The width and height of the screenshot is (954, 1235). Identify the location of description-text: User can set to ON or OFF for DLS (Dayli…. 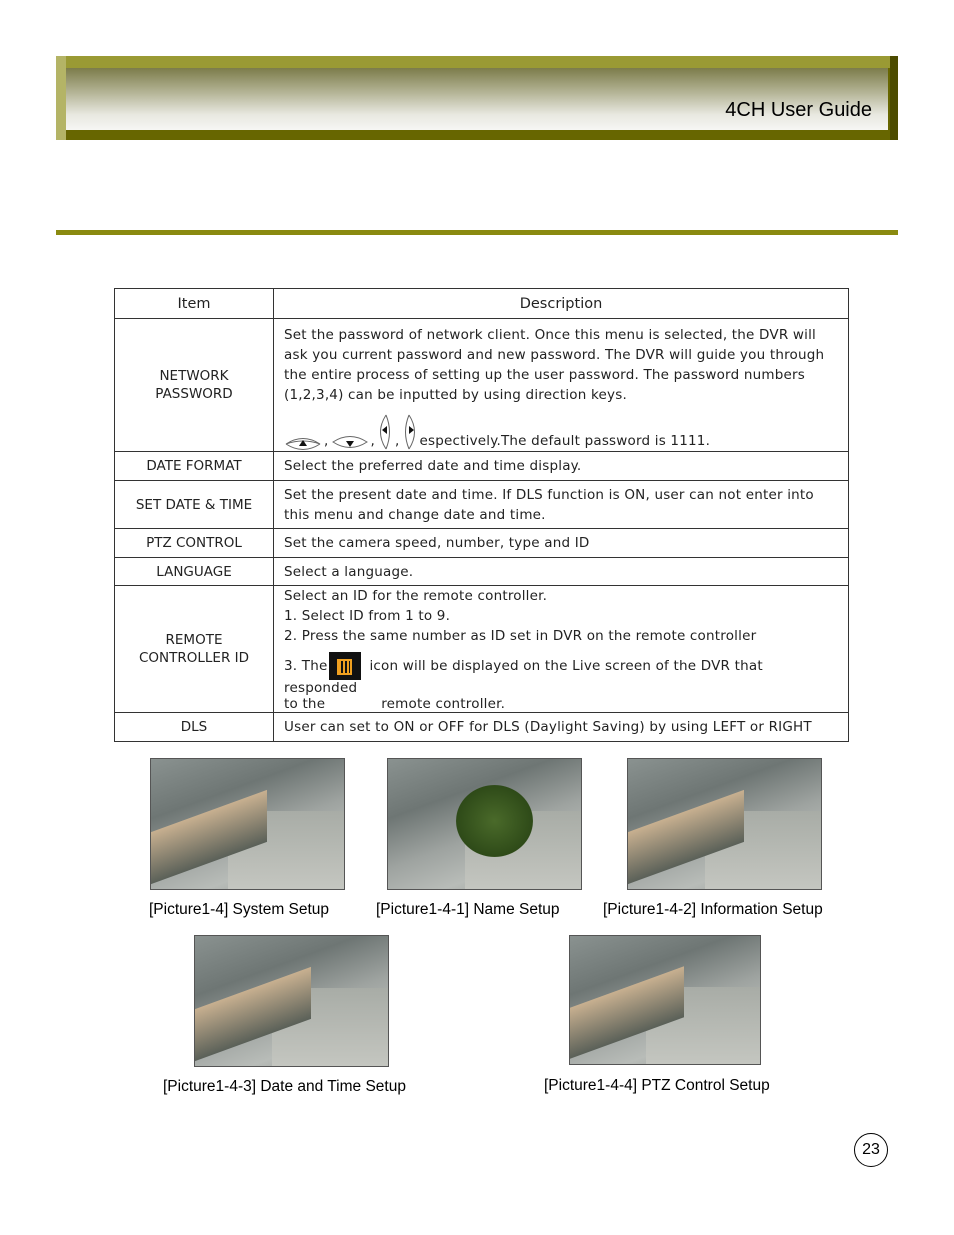
(561, 727).